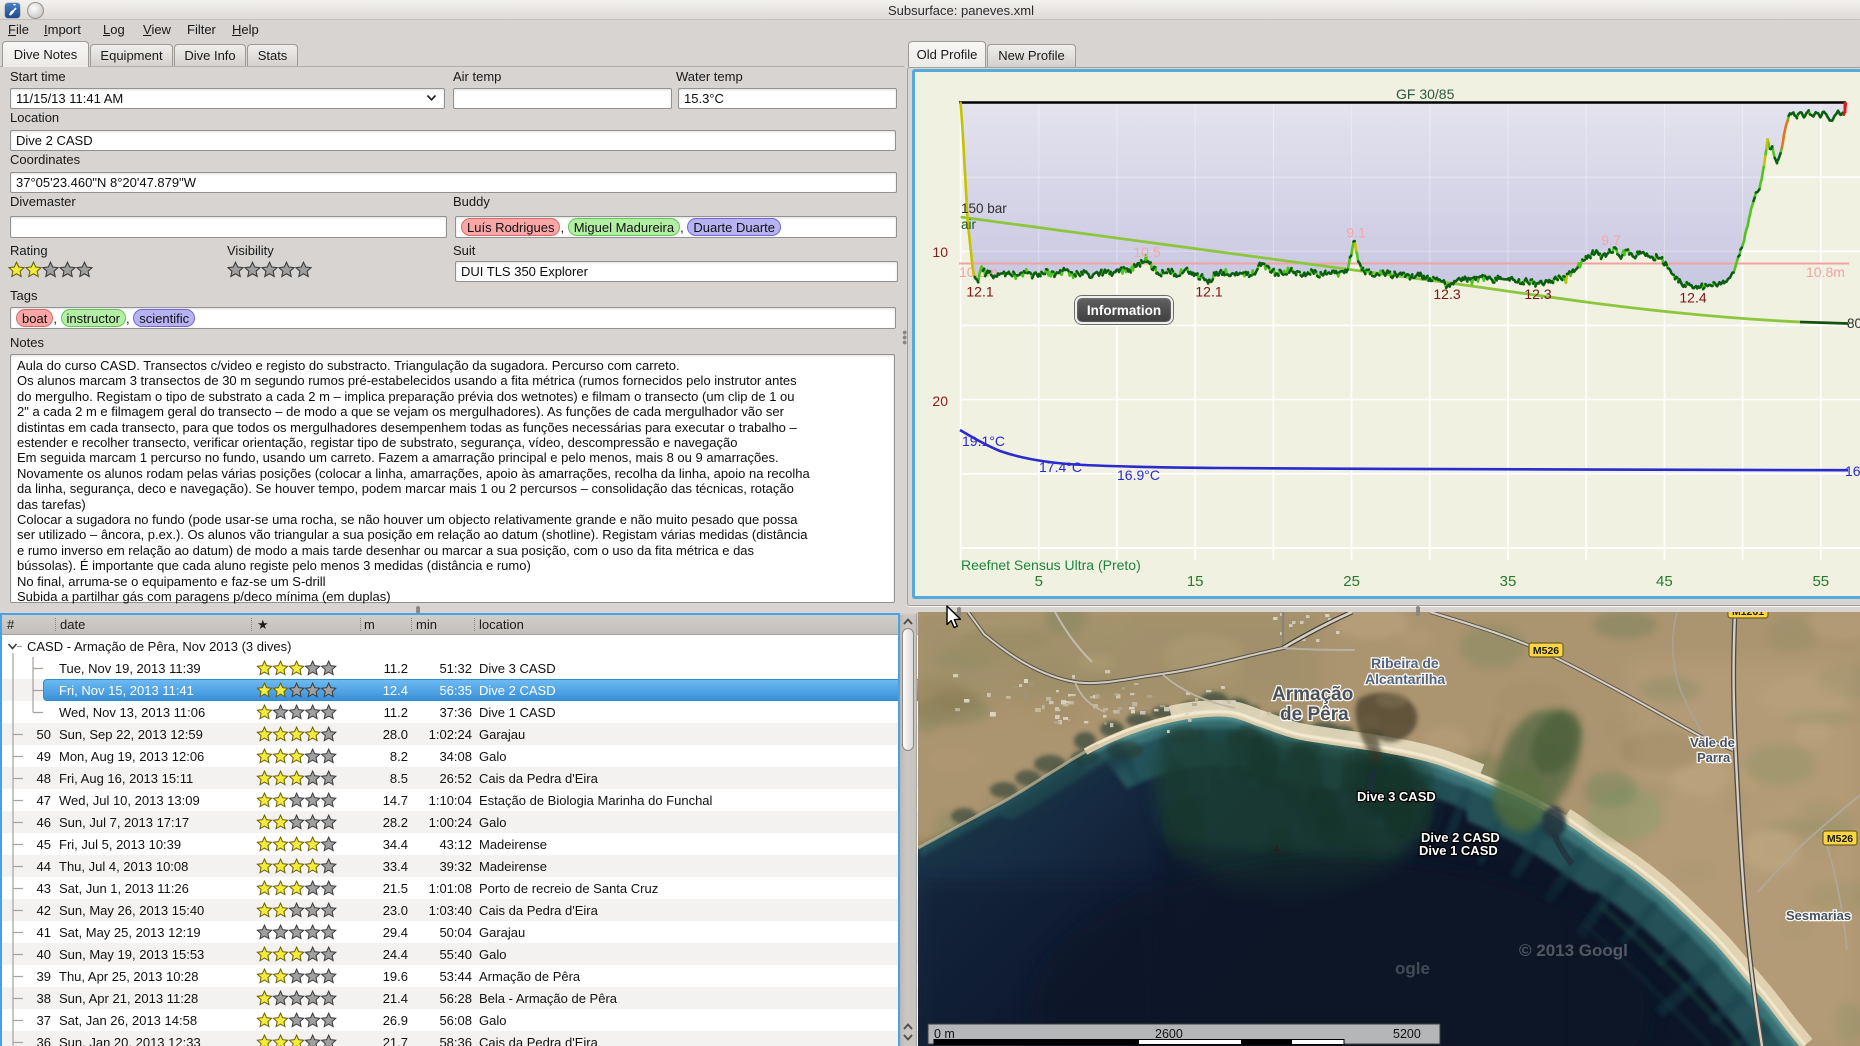 The height and width of the screenshot is (1046, 1860). What do you see at coordinates (1169, 1034) in the screenshot?
I see `svg-text: 2600` at bounding box center [1169, 1034].